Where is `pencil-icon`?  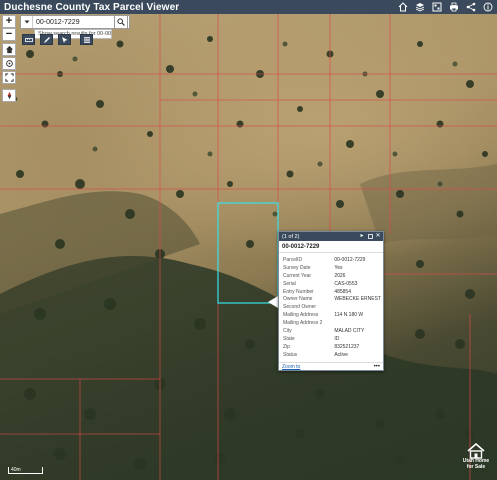
pencil-icon is located at coordinates (46, 39).